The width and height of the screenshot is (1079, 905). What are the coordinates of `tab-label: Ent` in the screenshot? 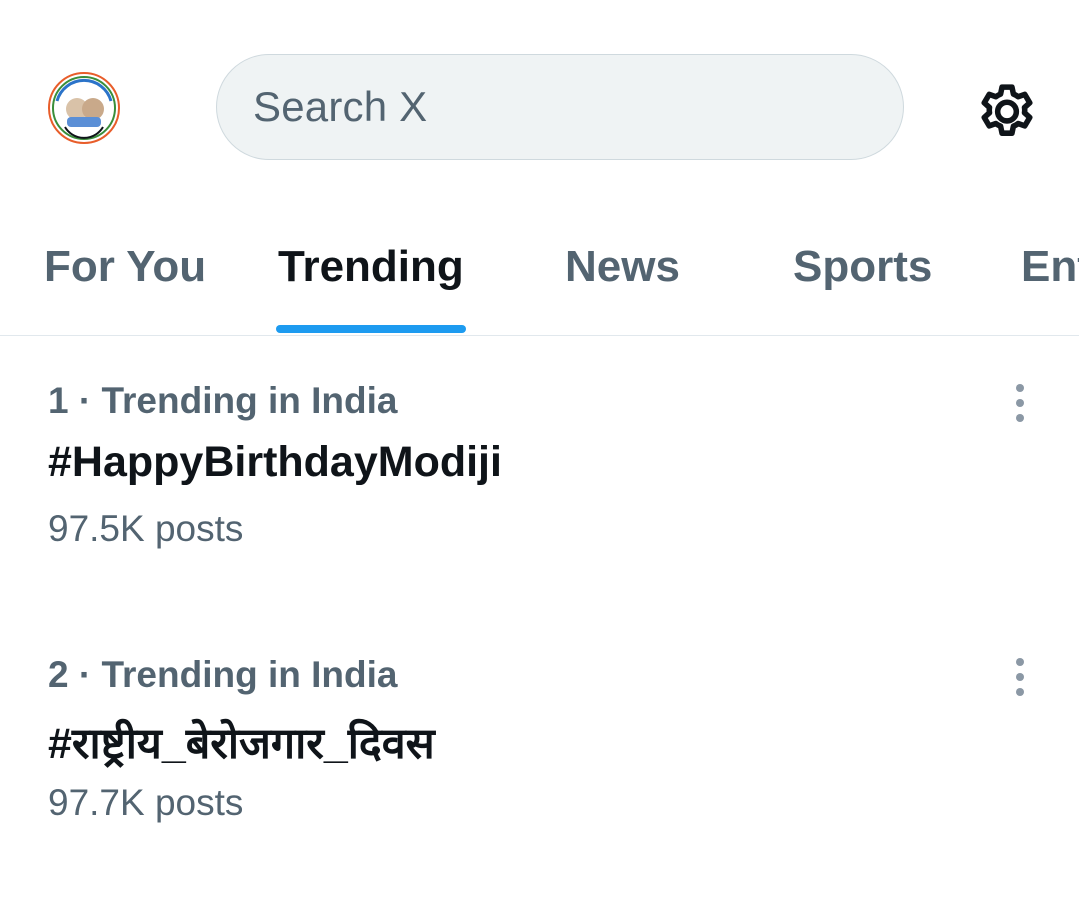 It's located at (1050, 266).